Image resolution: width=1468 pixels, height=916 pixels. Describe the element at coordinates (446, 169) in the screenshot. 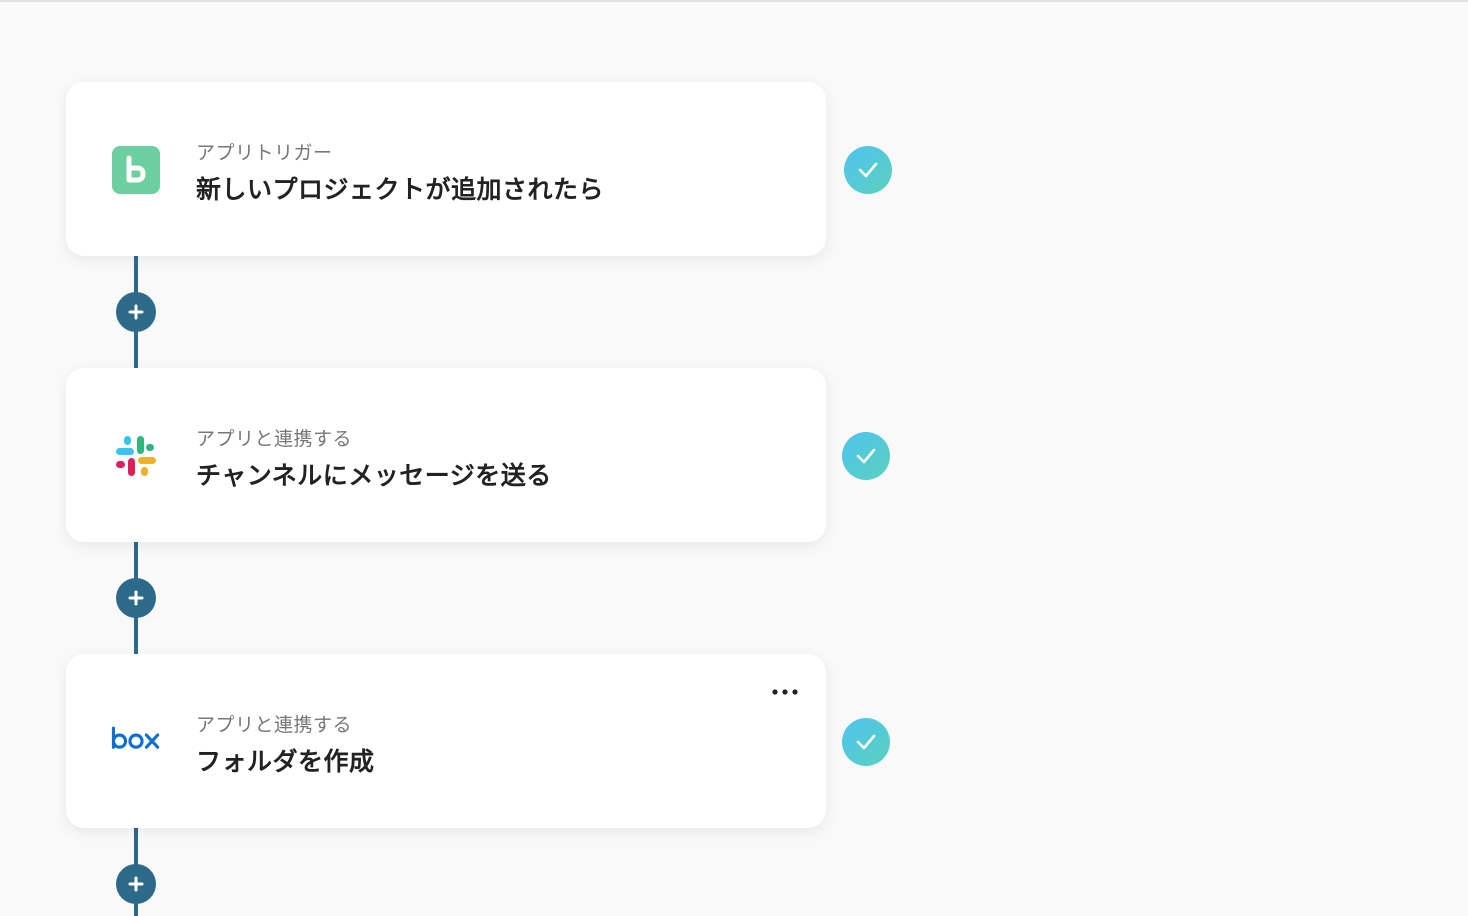

I see `flow-step-card-trigger: アプリトリガー 新しいプロジェクトが追加されたら` at that location.